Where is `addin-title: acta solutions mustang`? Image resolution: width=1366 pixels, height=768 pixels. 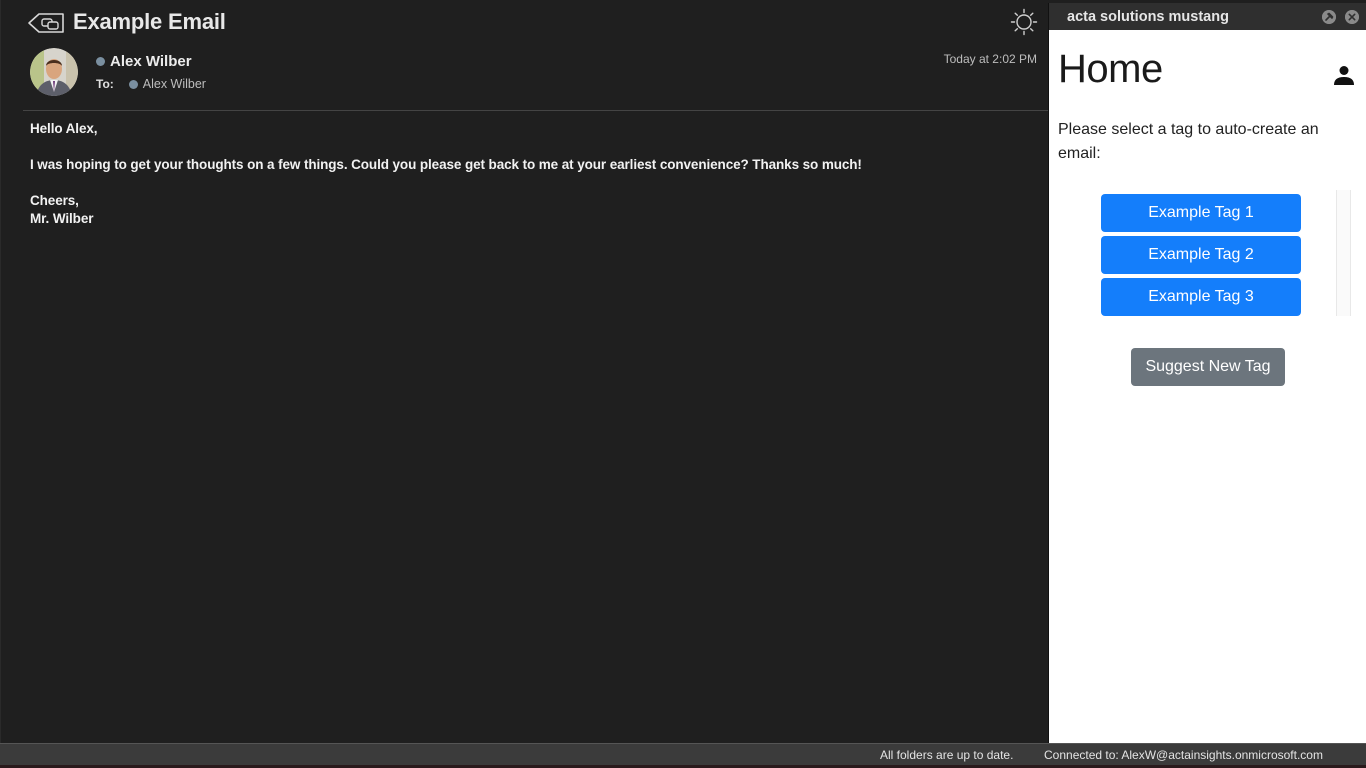
addin-title: acta solutions mustang is located at coordinates (1148, 17).